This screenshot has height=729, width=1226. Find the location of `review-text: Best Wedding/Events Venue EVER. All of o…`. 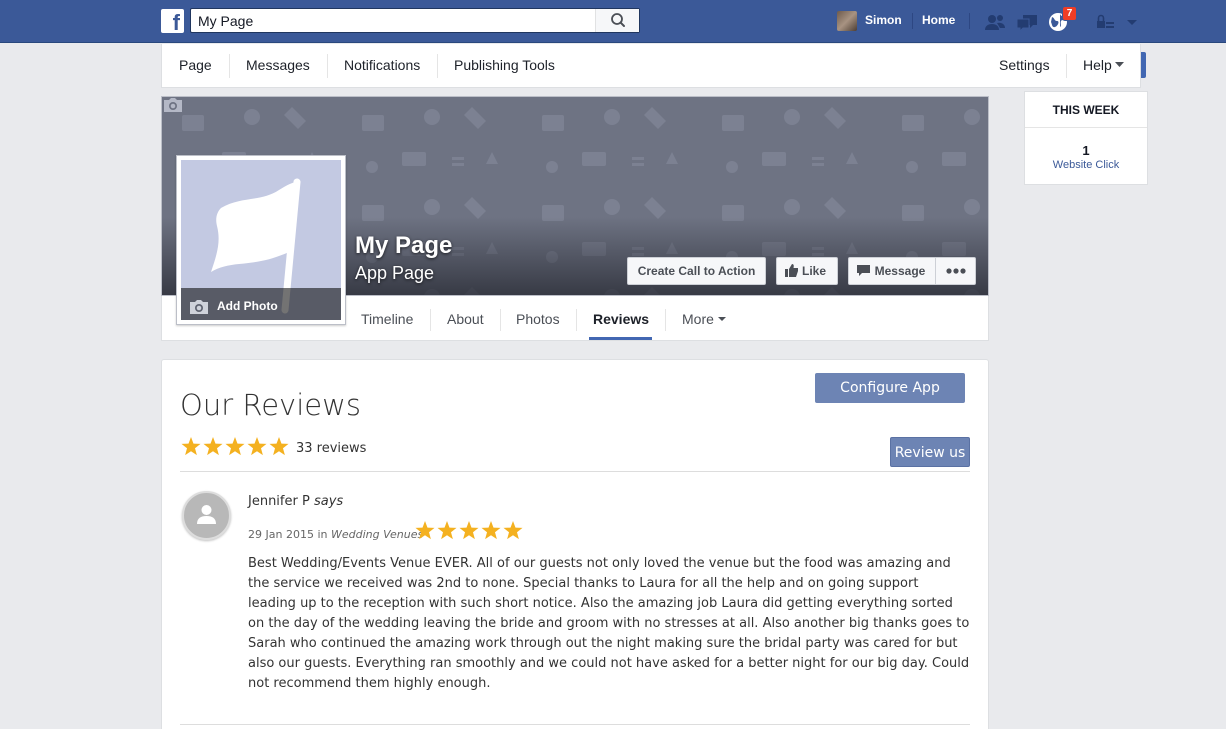

review-text: Best Wedding/Events Venue EVER. All of o… is located at coordinates (609, 623).